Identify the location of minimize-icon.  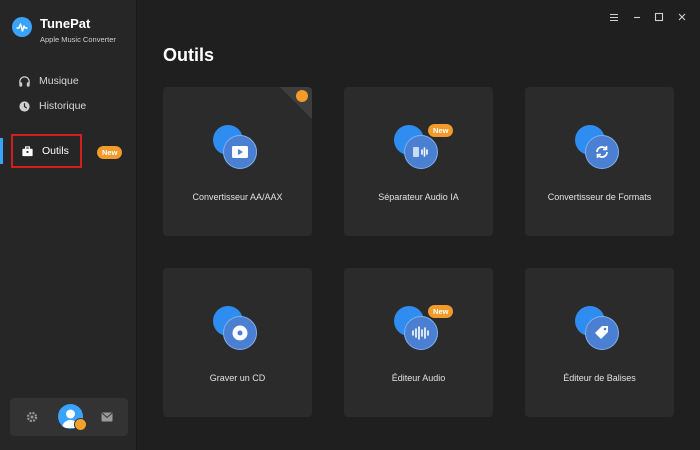
(637, 17).